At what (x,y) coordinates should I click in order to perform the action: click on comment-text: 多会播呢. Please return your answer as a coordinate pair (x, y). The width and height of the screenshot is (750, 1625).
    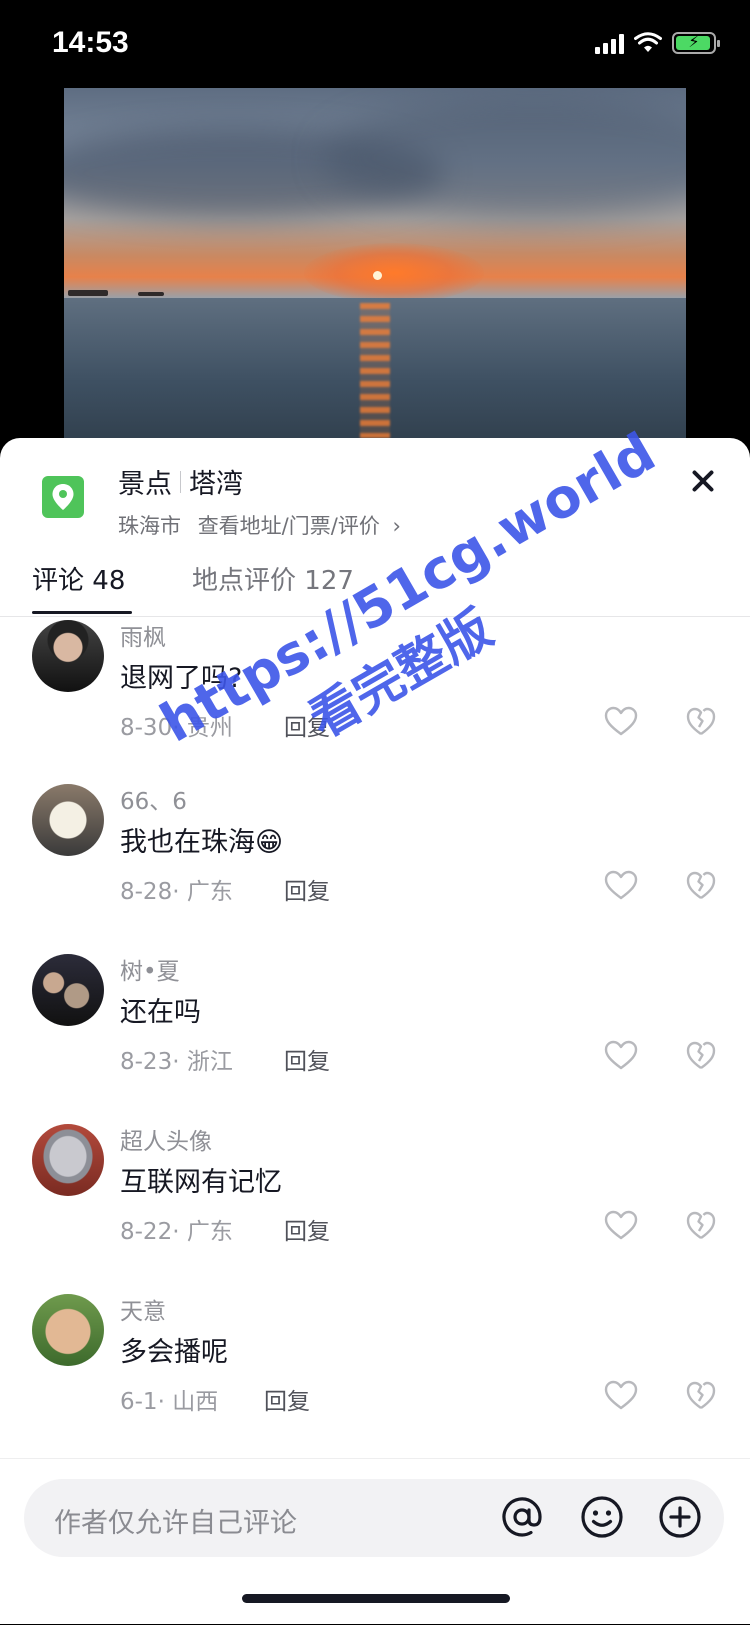
    Looking at the image, I should click on (174, 1352).